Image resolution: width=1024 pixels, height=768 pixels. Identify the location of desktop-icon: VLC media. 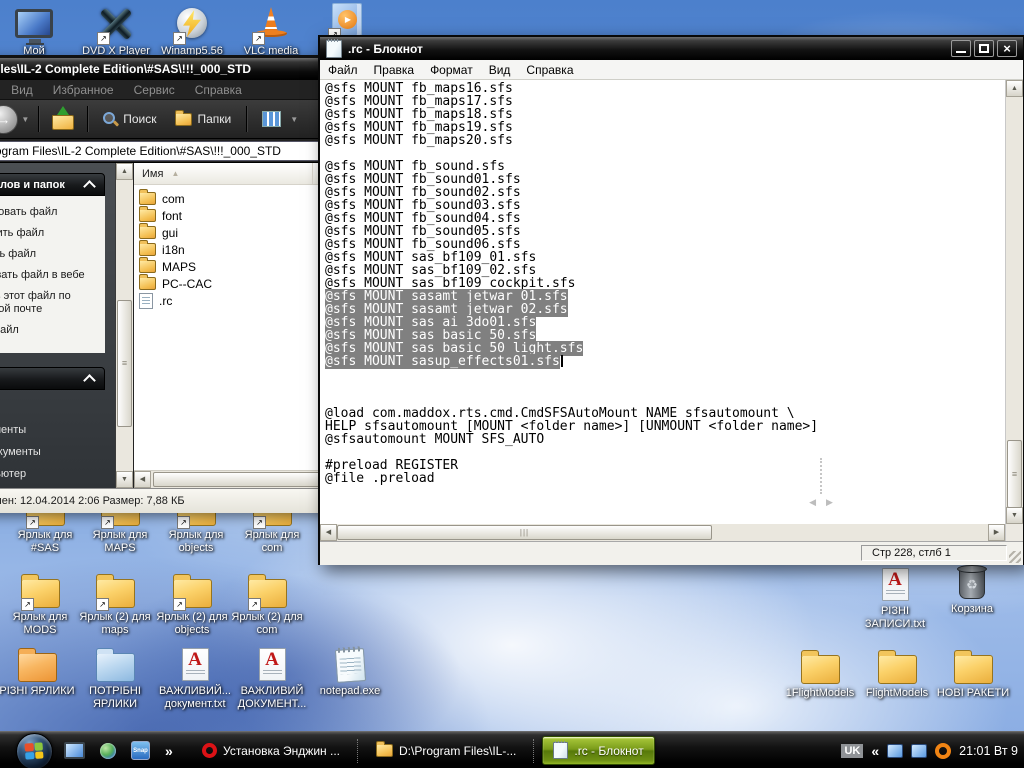
(271, 32).